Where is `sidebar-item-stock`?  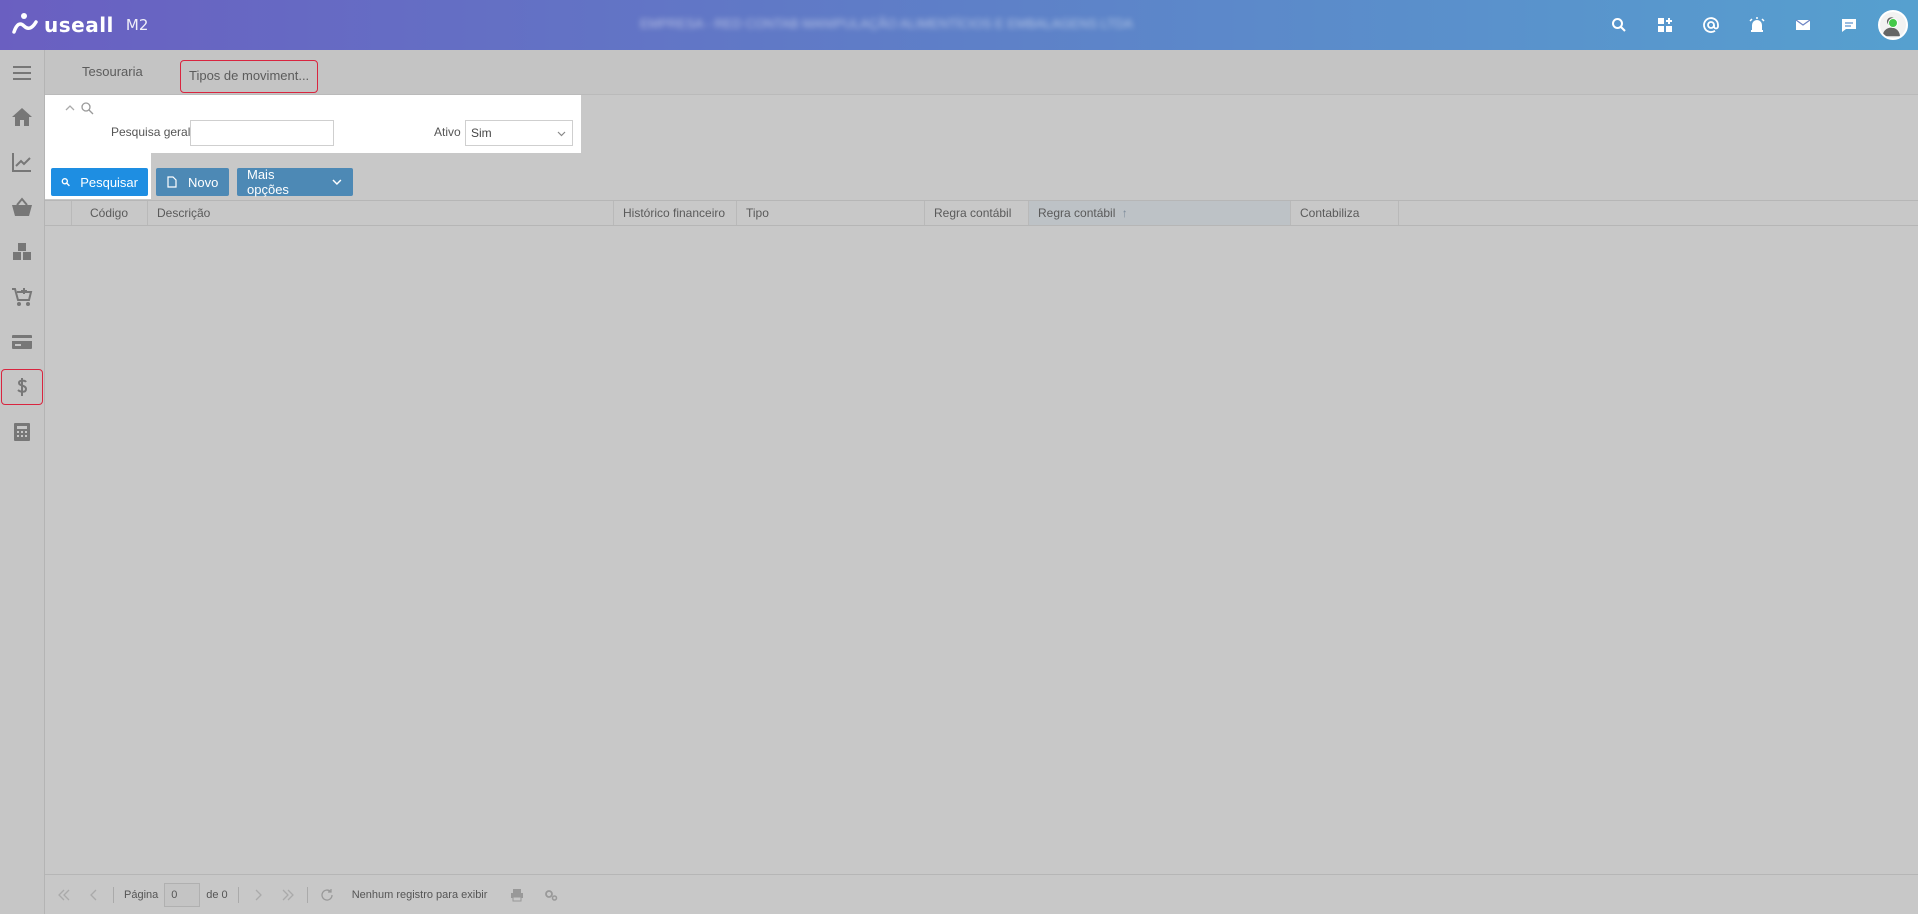 sidebar-item-stock is located at coordinates (22, 252).